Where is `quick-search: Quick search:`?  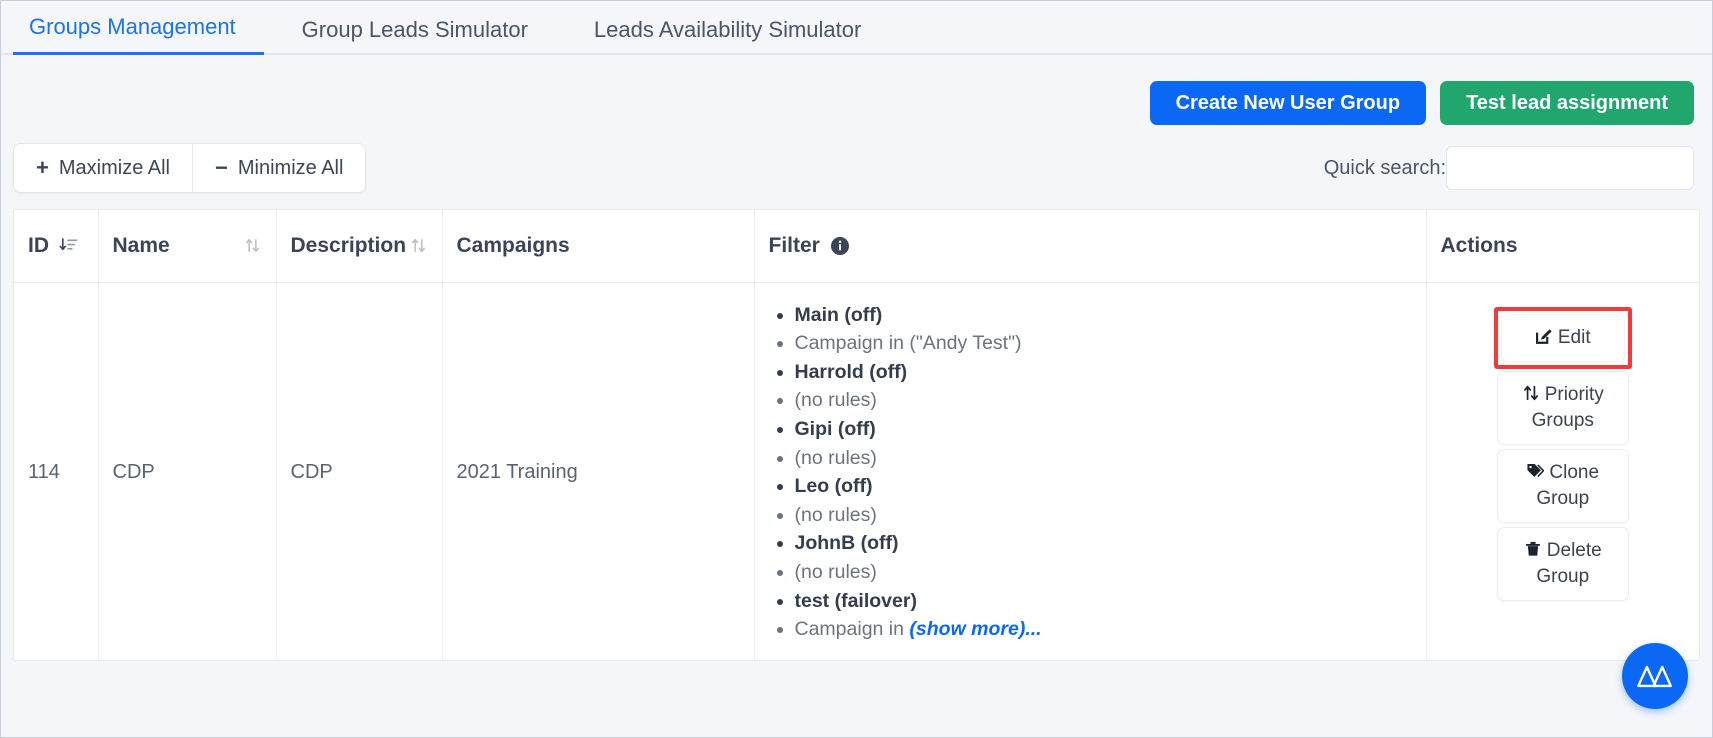
quick-search: Quick search: is located at coordinates (1509, 168).